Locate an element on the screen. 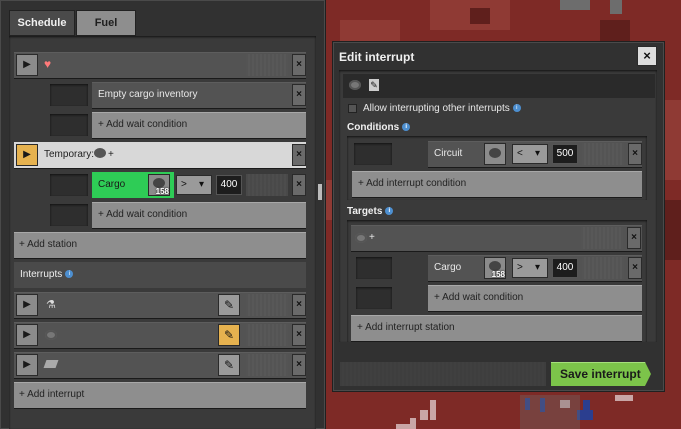  wait-condition-row: Empty cargo inventory × is located at coordinates (199, 95).